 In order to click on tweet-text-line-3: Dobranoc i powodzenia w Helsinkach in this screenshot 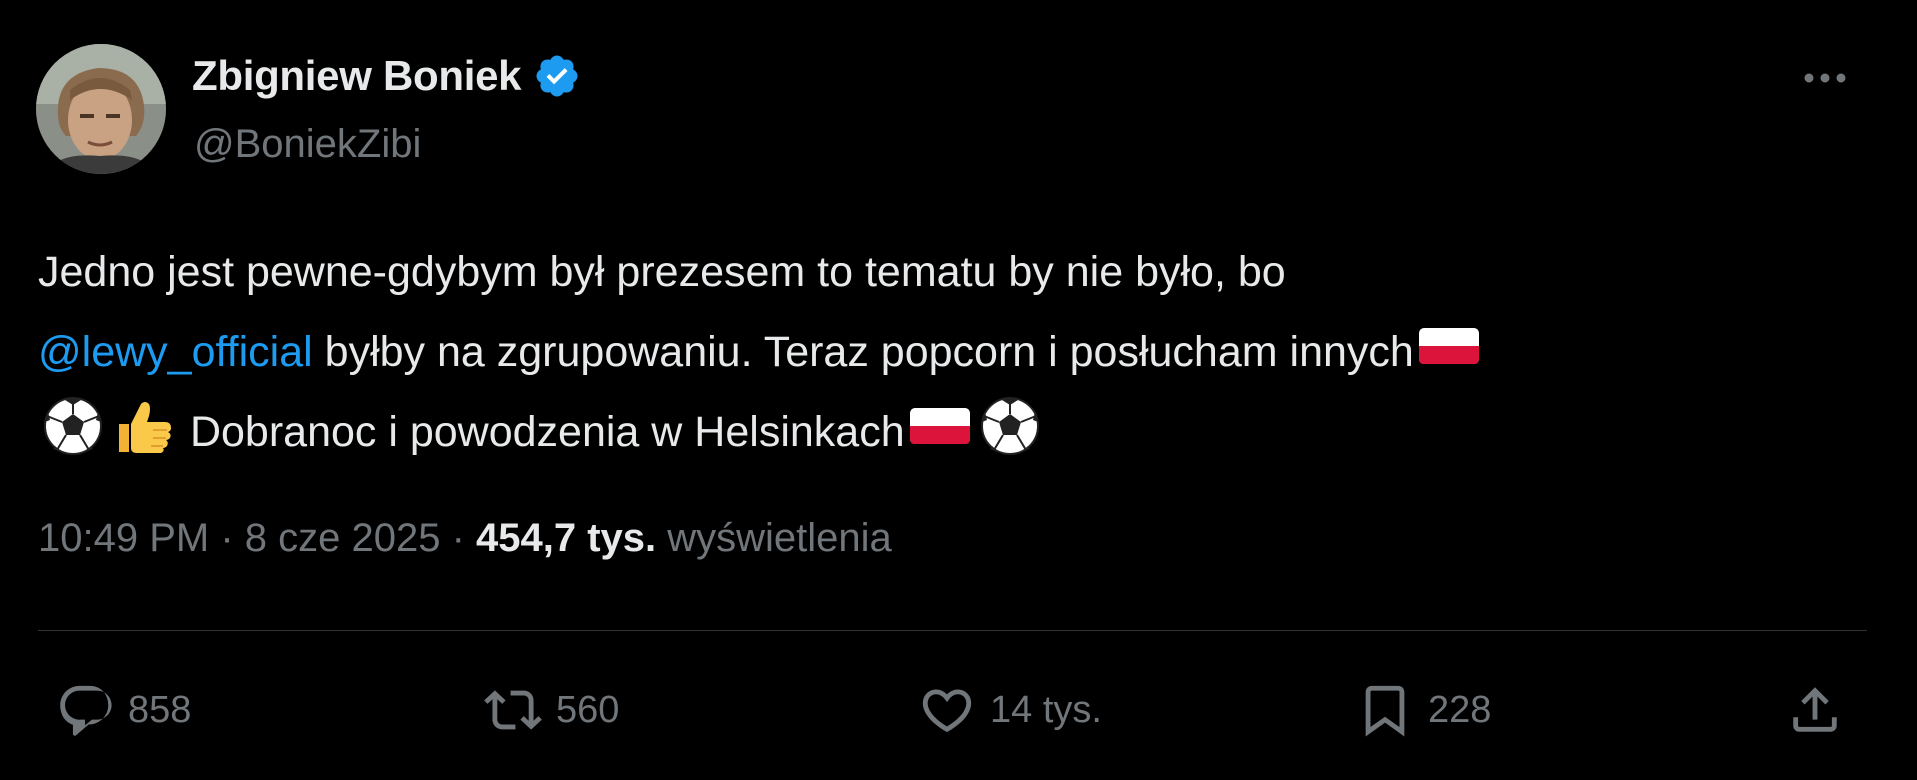, I will do `click(958, 432)`.